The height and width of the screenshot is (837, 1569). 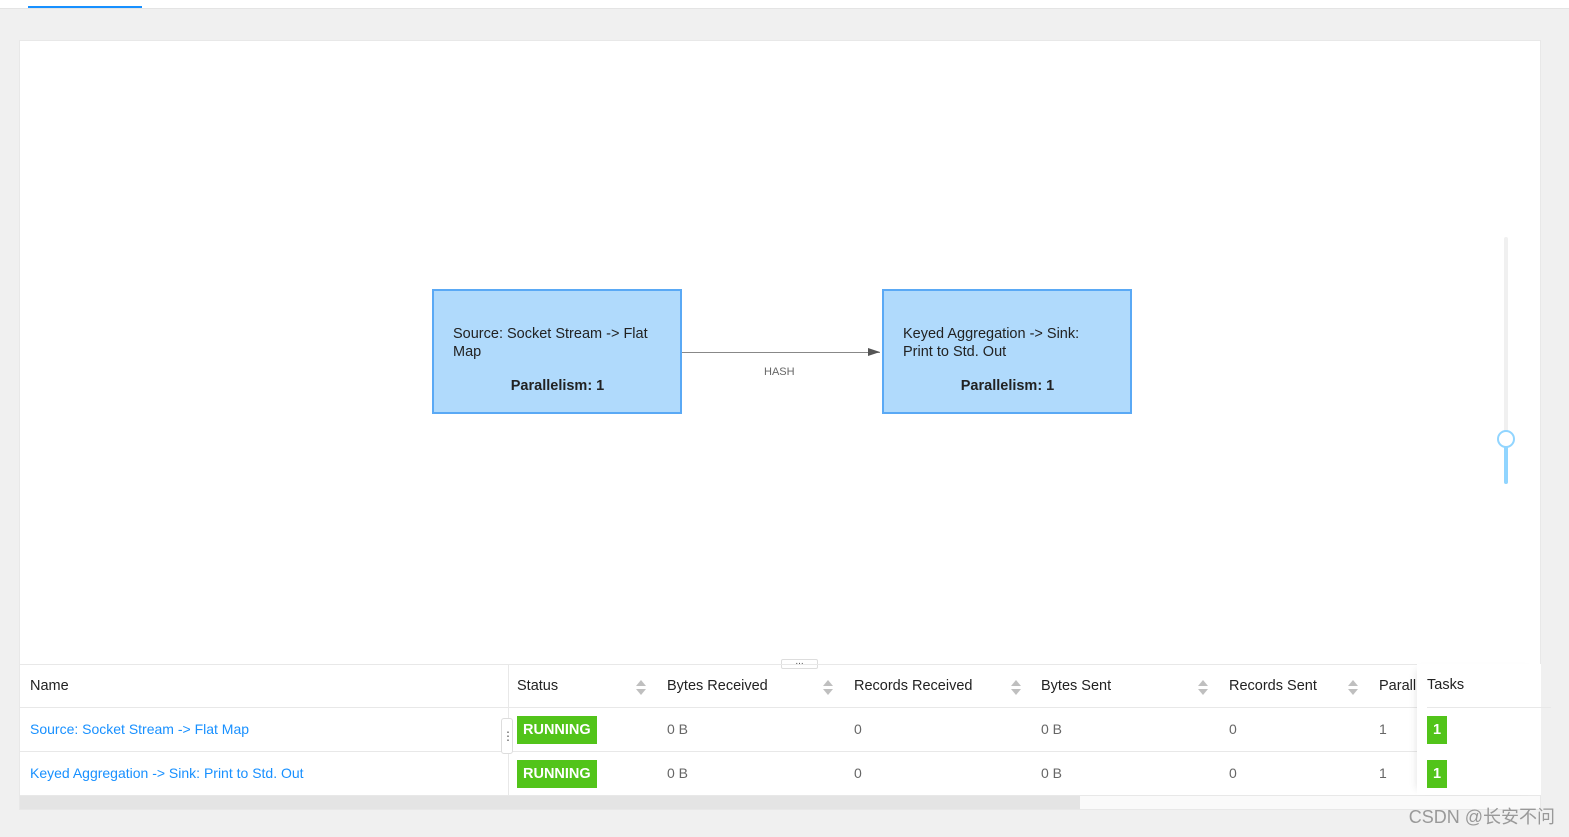 What do you see at coordinates (913, 686) in the screenshot?
I see `column-header-records-received: Records Received` at bounding box center [913, 686].